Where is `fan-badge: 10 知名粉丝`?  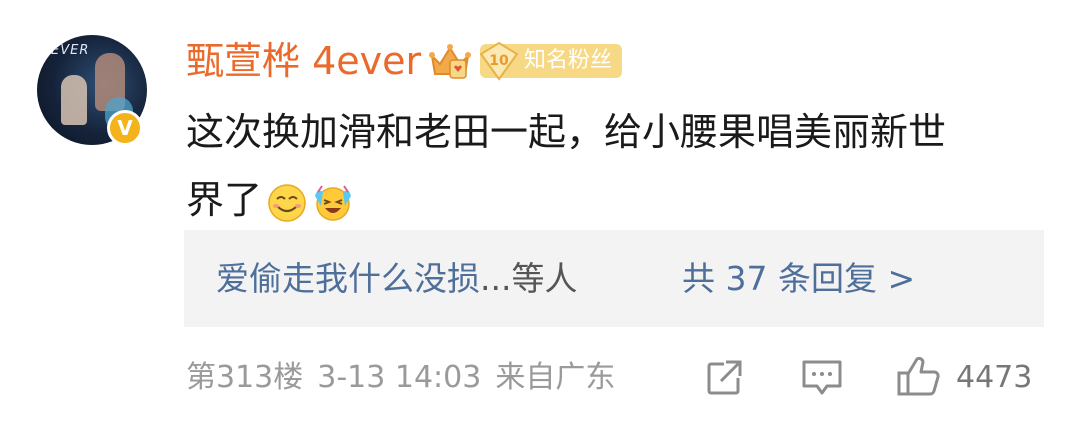
fan-badge: 10 知名粉丝 is located at coordinates (550, 61).